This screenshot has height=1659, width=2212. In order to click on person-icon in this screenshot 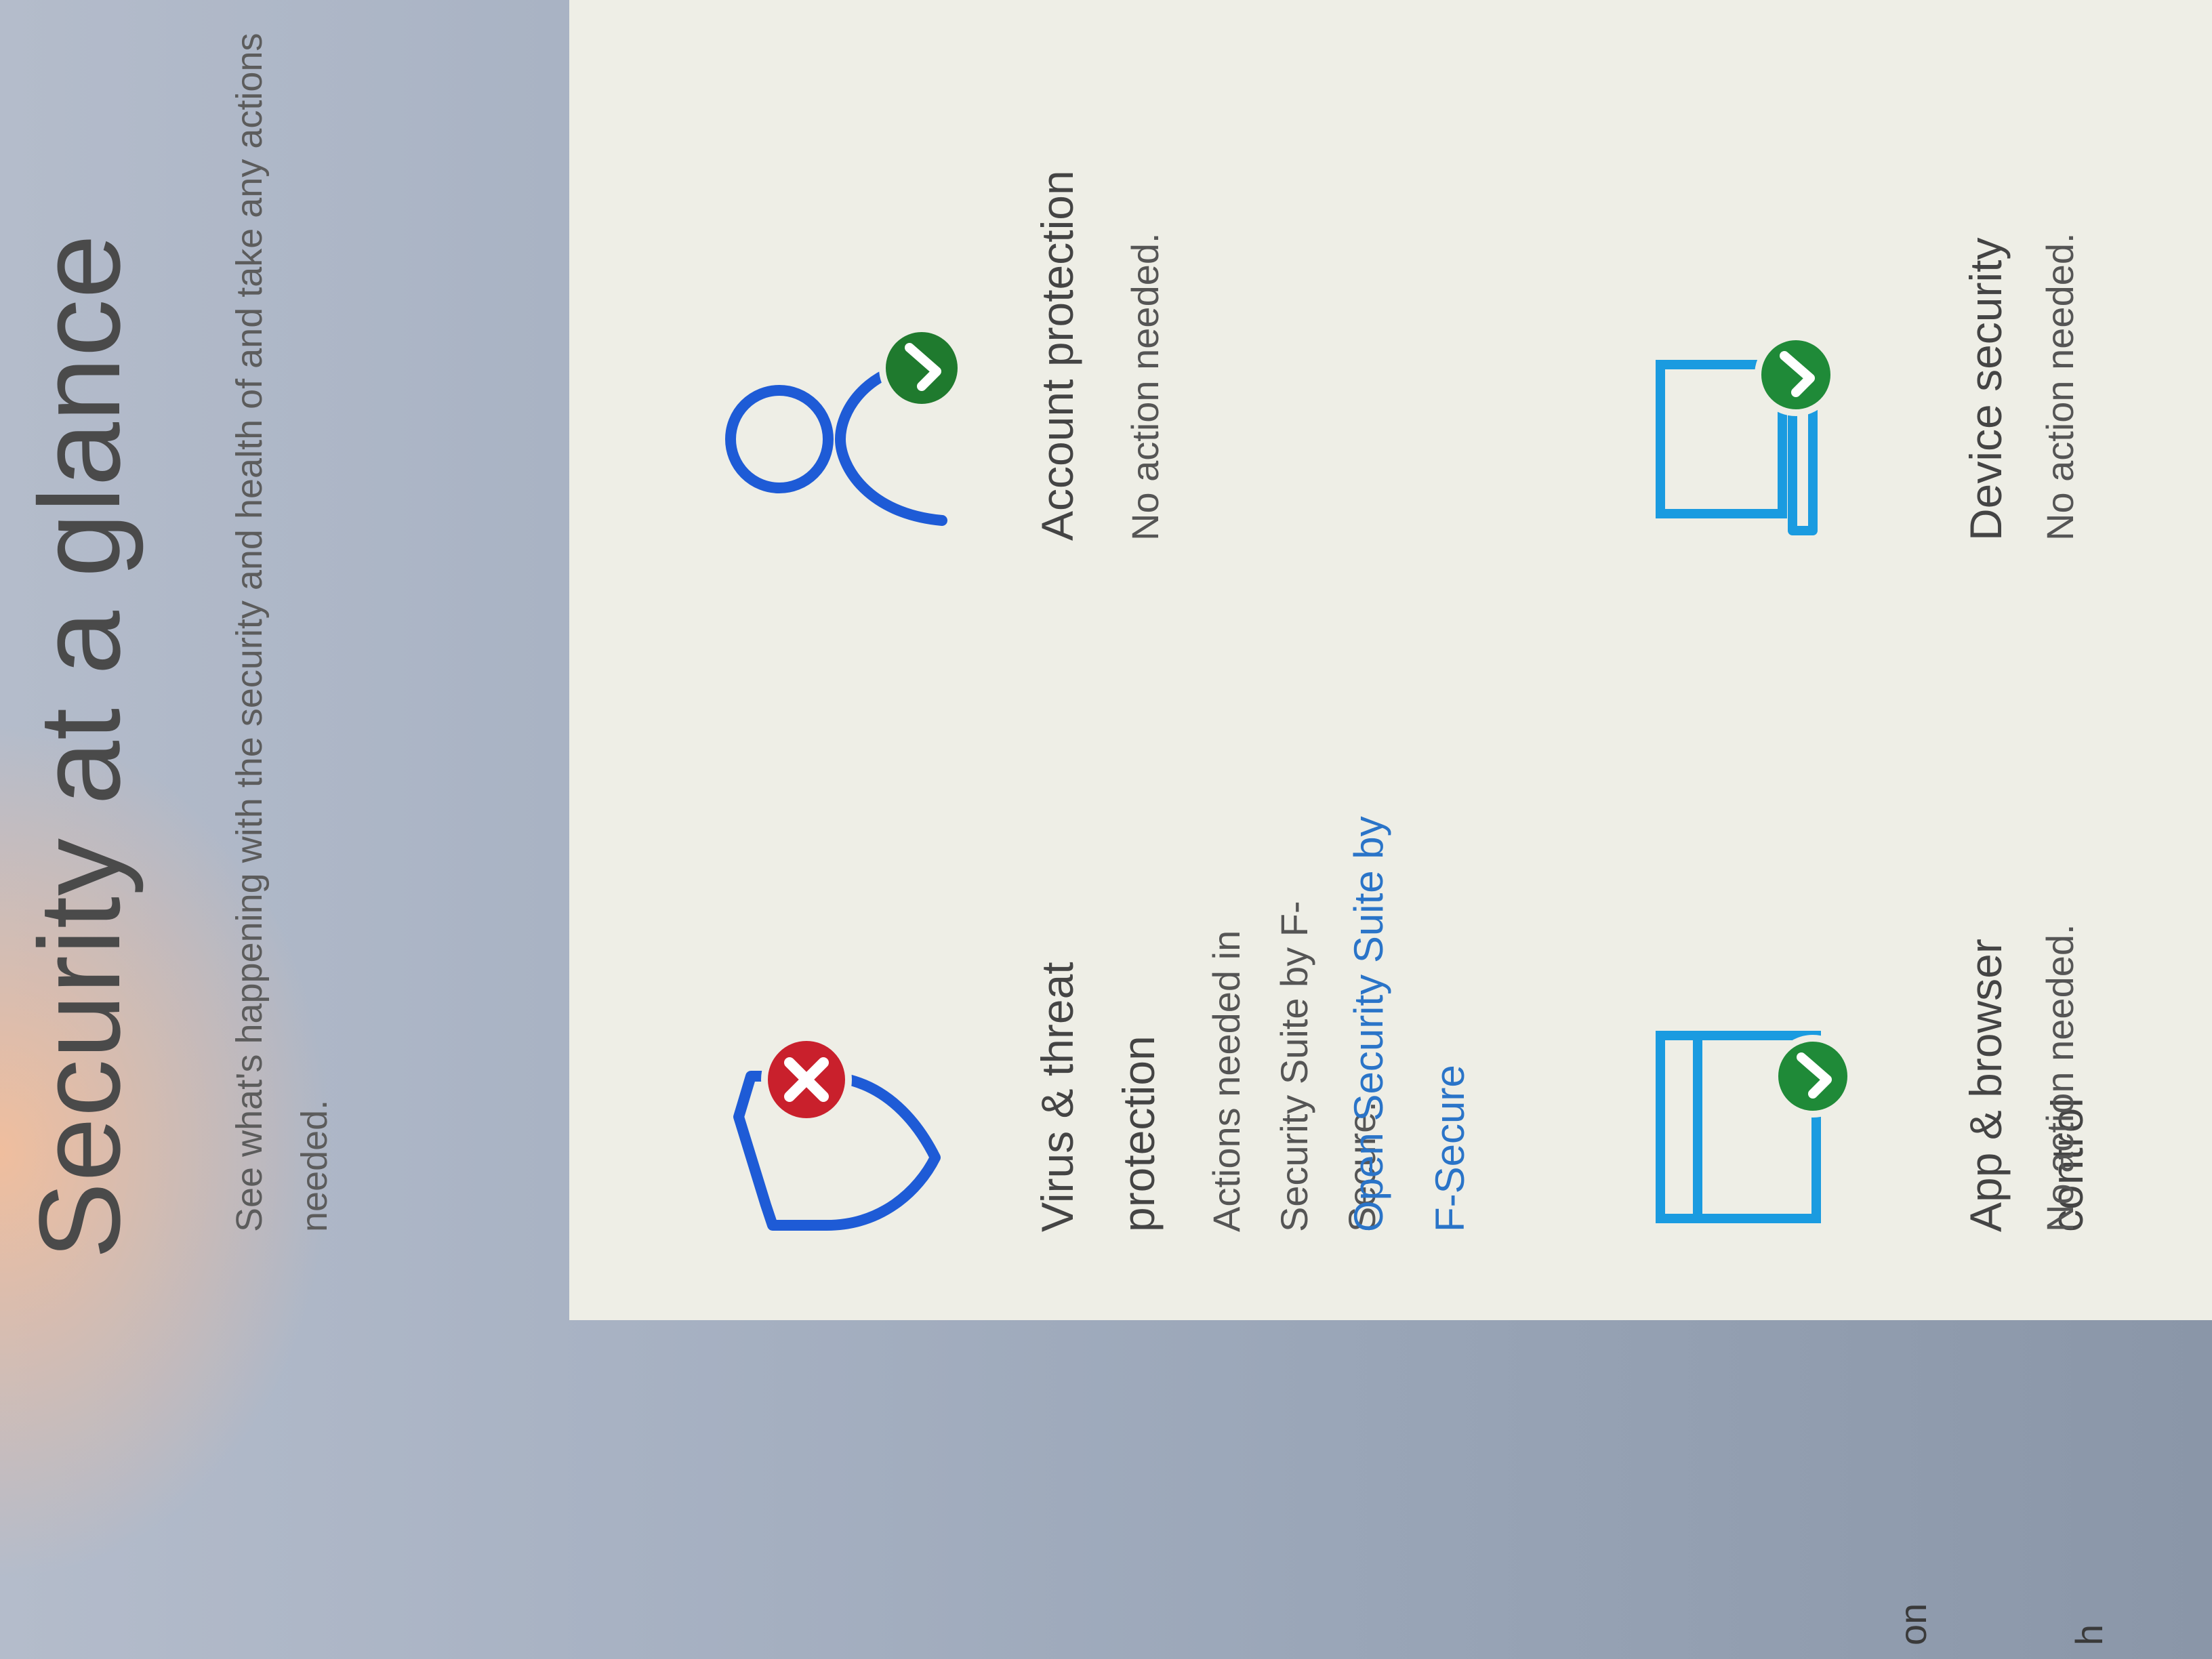, I will do `click(843, 426)`.